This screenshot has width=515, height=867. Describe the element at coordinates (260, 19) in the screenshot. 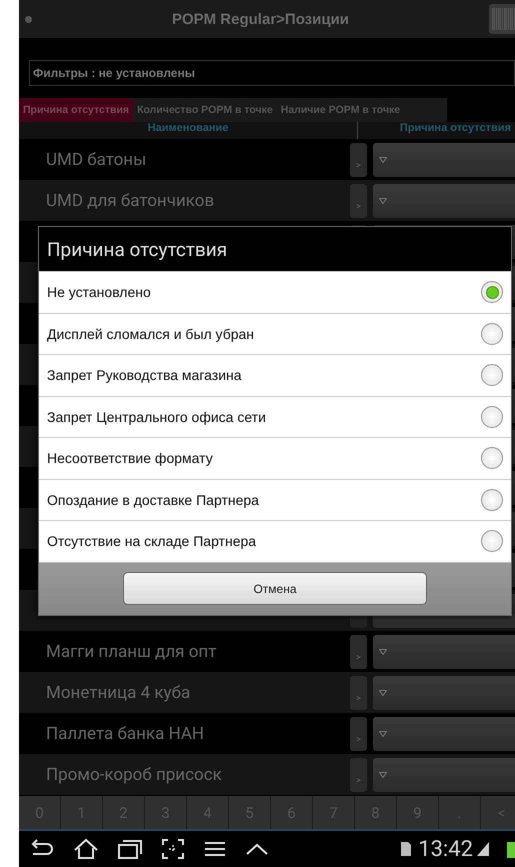

I see `screen-title: POPM Regular>Позиции` at that location.